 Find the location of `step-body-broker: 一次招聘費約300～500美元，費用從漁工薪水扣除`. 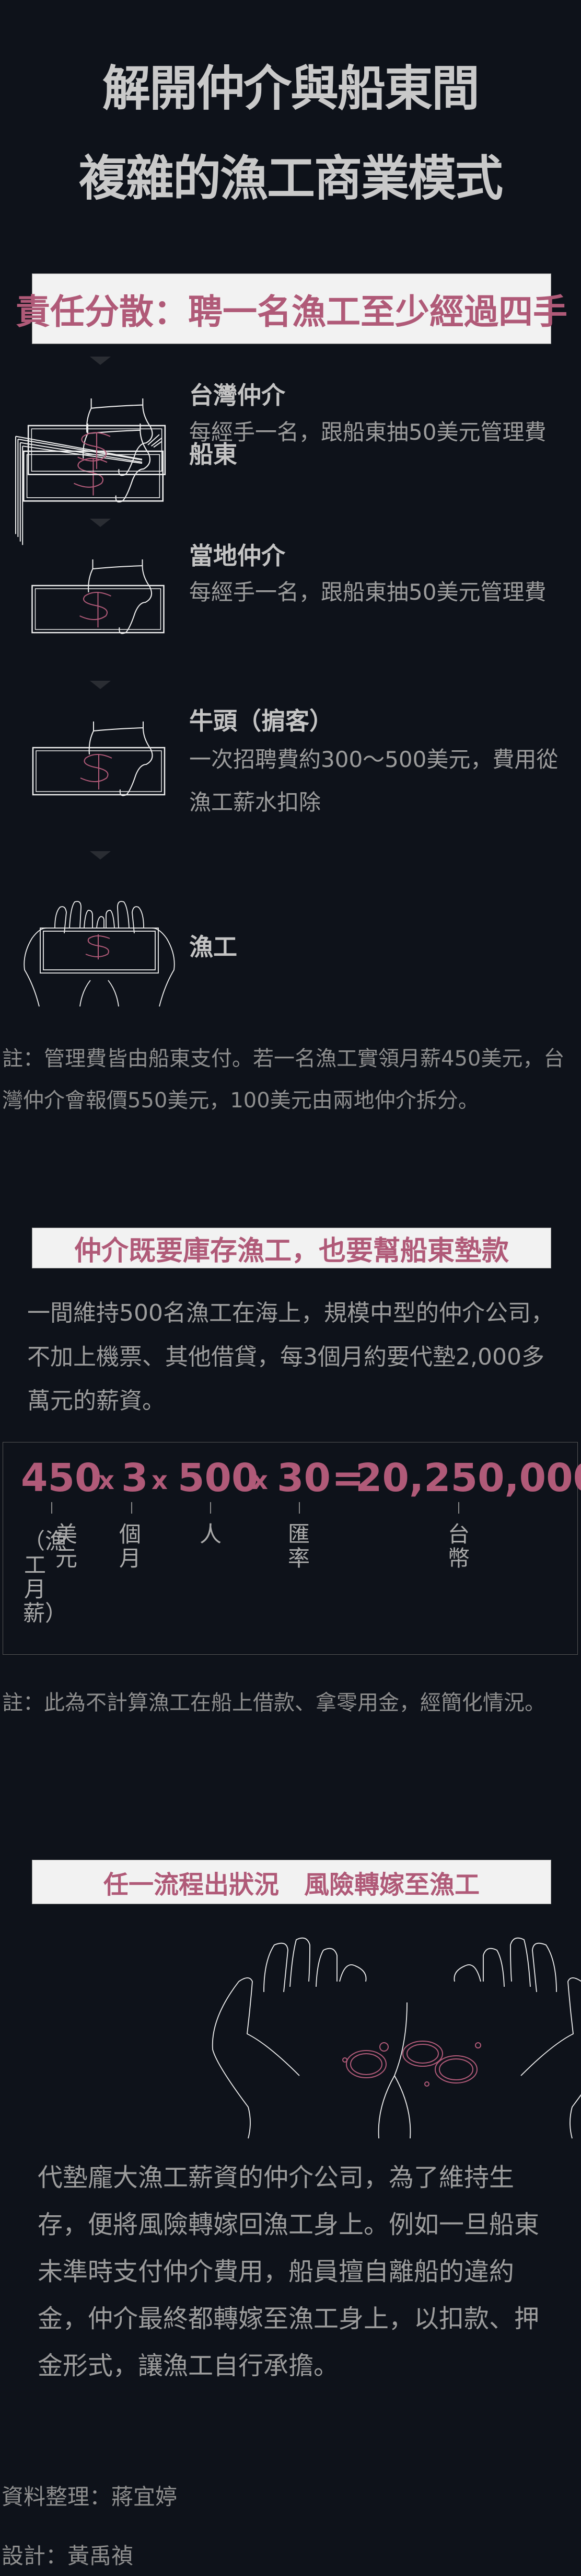

step-body-broker: 一次招聘費約300～500美元，費用從漁工薪水扣除 is located at coordinates (374, 781).